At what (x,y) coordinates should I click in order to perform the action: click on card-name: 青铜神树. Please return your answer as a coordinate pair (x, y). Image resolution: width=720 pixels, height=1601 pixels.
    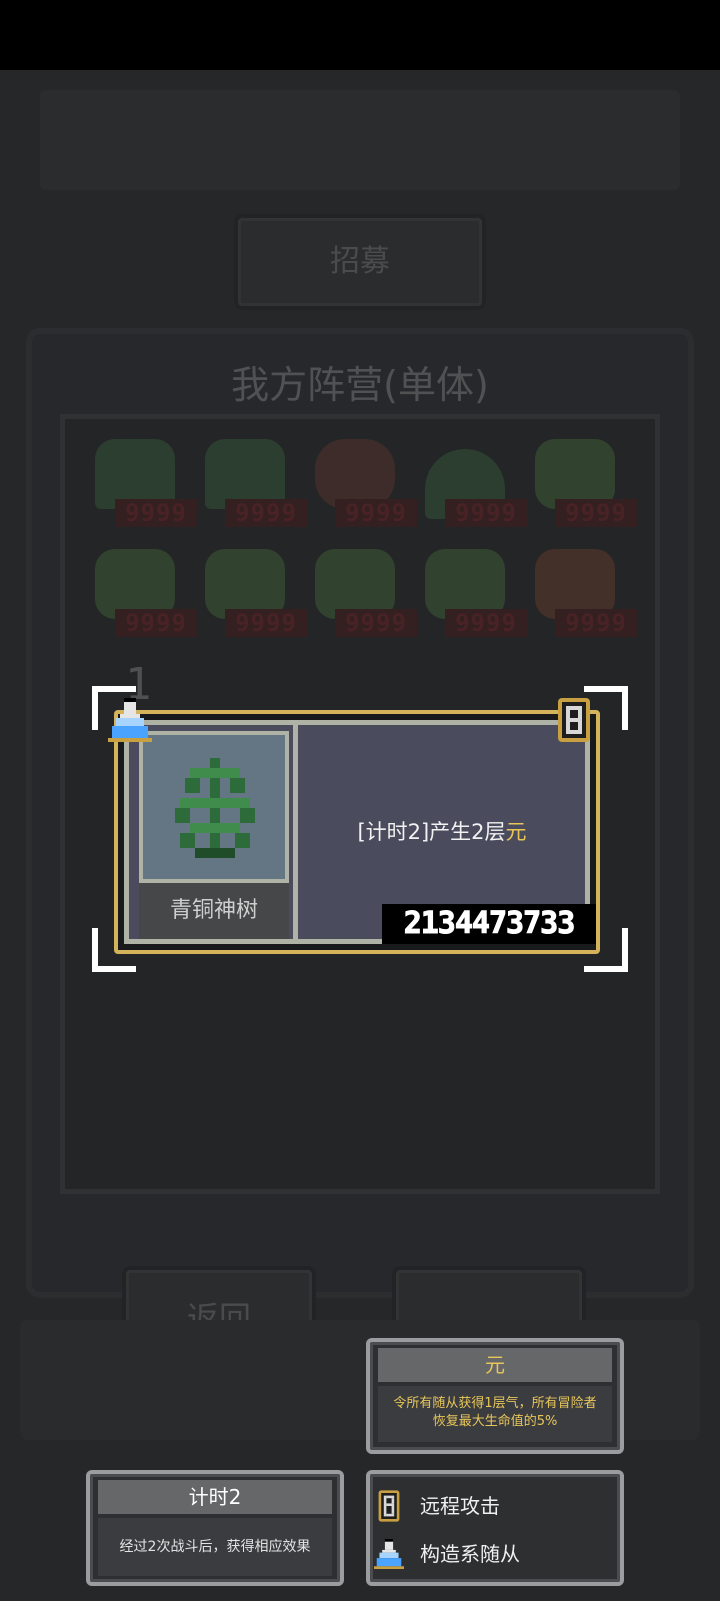
    Looking at the image, I should click on (213, 910).